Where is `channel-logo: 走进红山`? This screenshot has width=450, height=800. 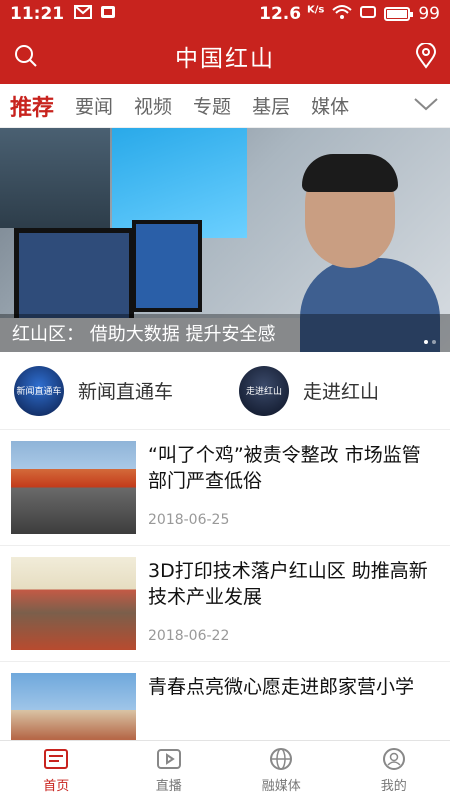 channel-logo: 走进红山 is located at coordinates (264, 390).